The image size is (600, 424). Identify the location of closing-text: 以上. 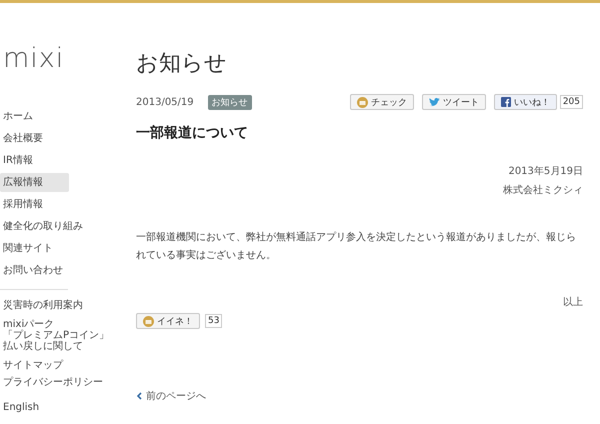
(573, 302).